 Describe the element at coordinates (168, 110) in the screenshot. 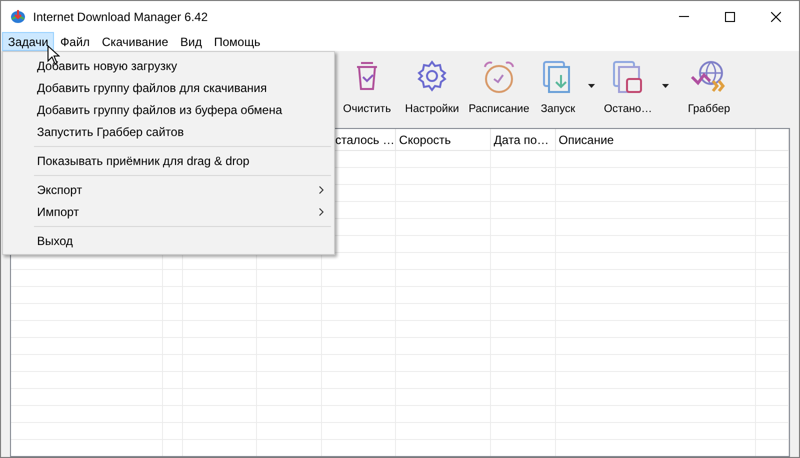

I see `menu-item: Добавить группу файлов из буфера обмена` at that location.